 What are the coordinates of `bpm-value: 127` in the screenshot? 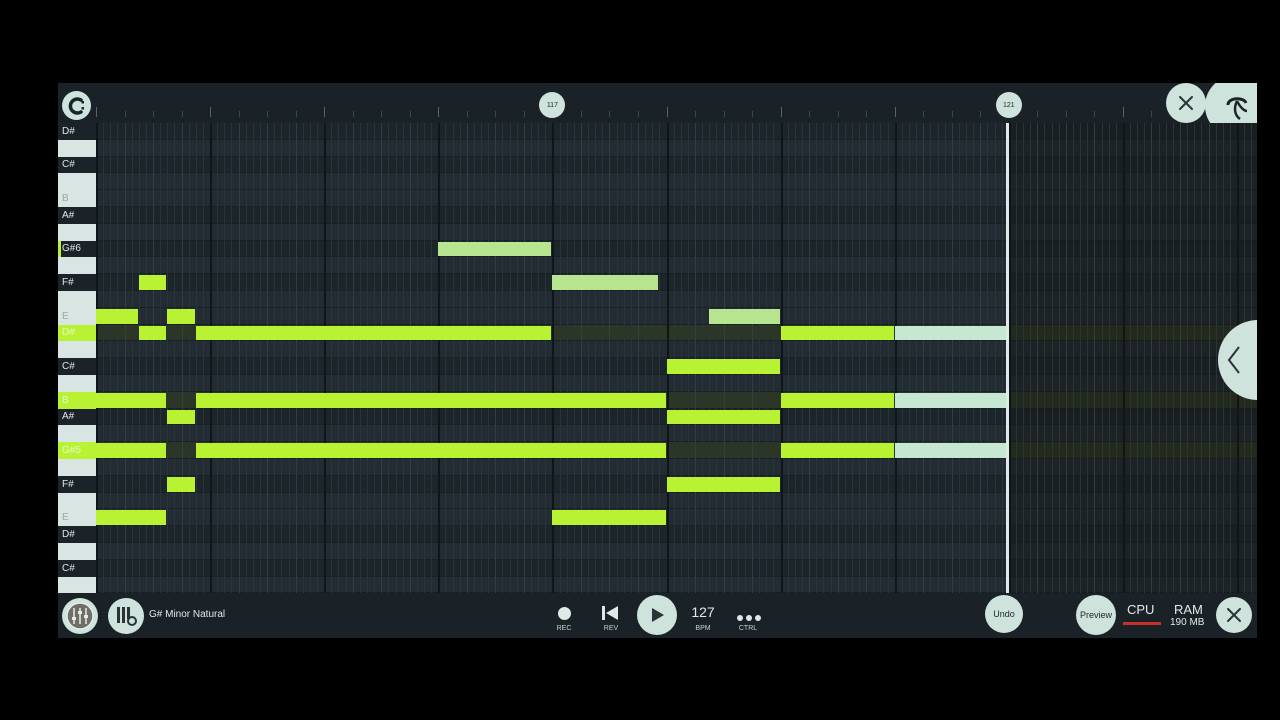 It's located at (703, 612).